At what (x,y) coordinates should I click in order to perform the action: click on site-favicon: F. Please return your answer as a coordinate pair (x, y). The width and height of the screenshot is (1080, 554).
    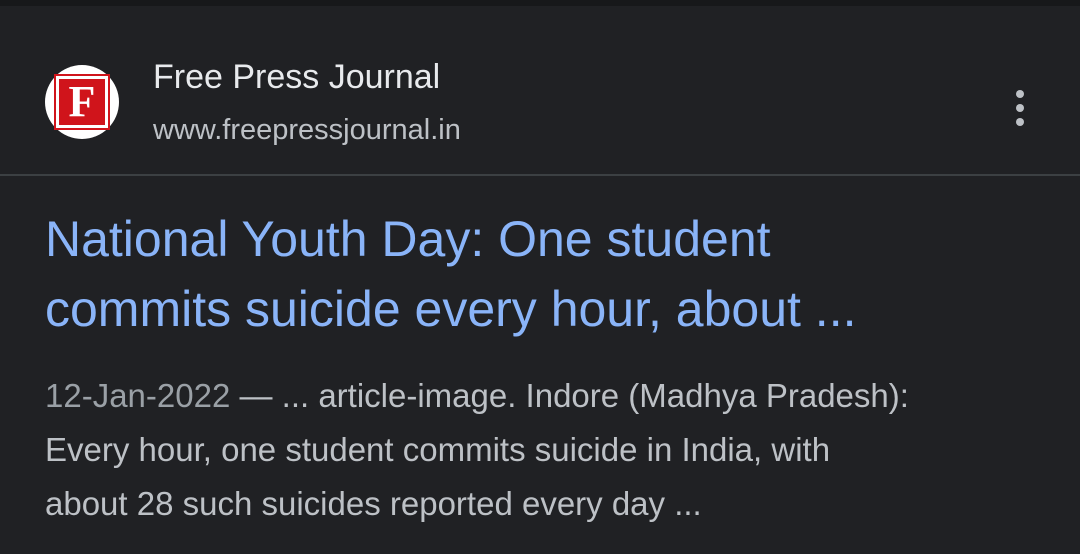
    Looking at the image, I should click on (82, 102).